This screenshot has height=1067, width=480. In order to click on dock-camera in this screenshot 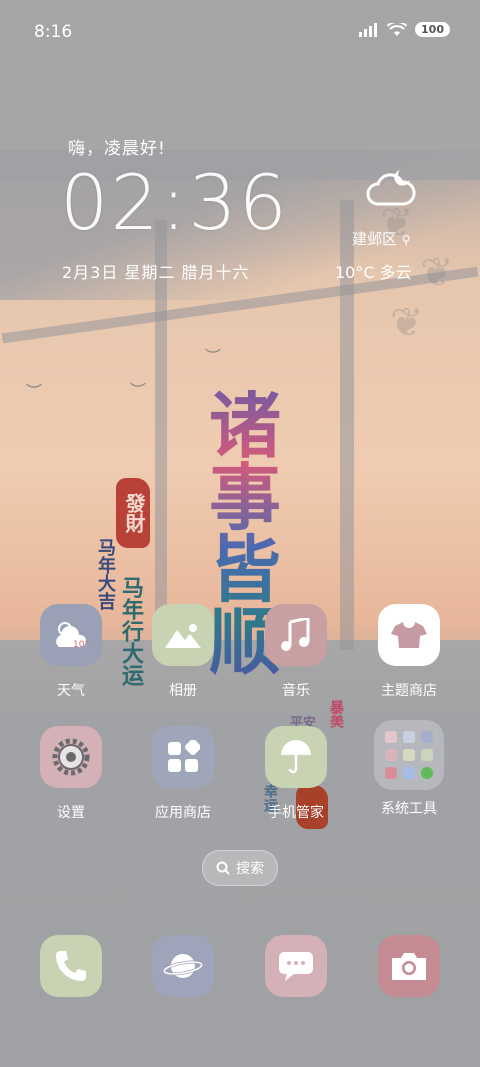, I will do `click(409, 966)`.